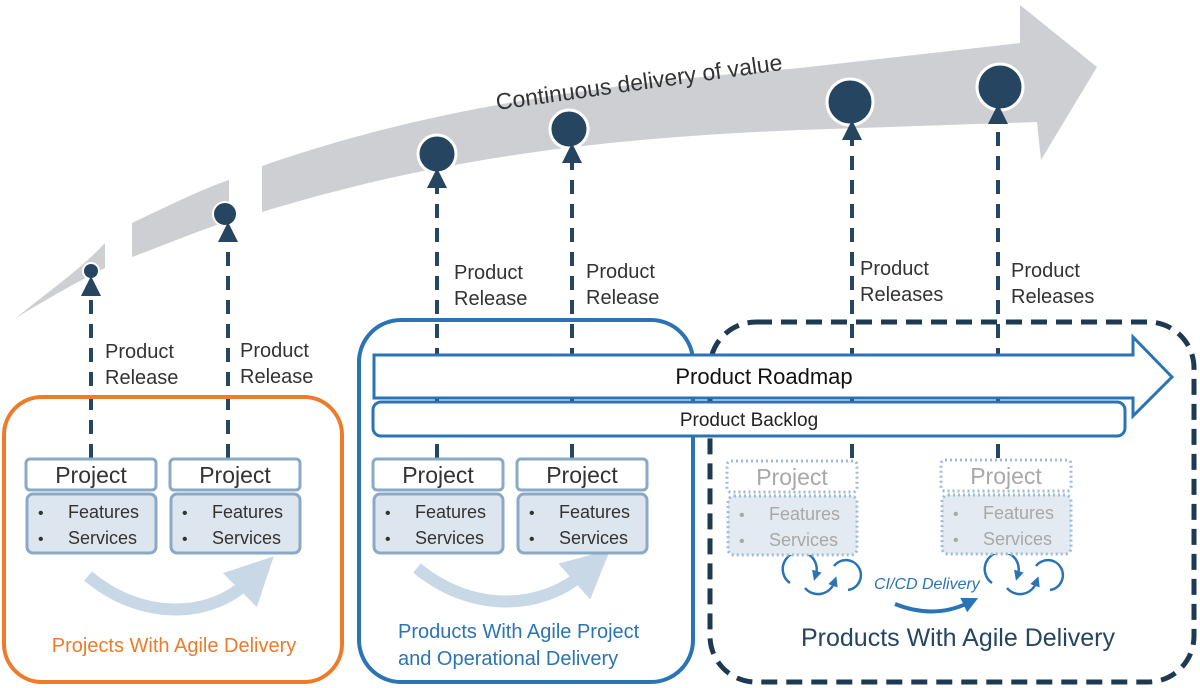 The image size is (1200, 688). Describe the element at coordinates (508, 659) in the screenshot. I see `group-title: and Operational Delivery` at that location.